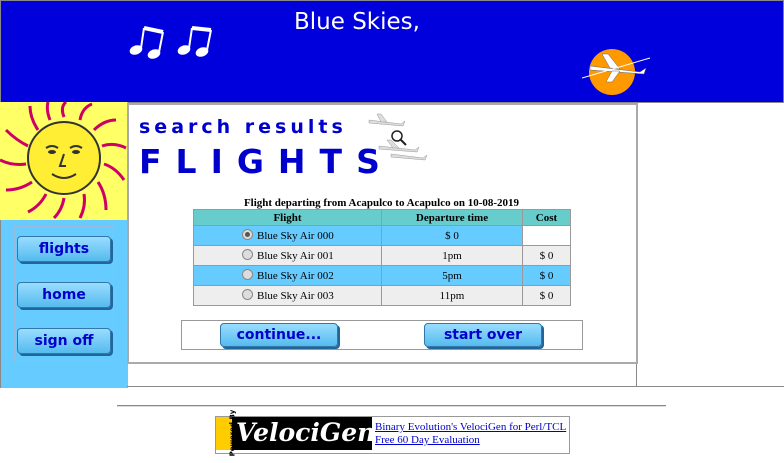 Image resolution: width=784 pixels, height=463 pixels. Describe the element at coordinates (710, 244) in the screenshot. I see `right-panel` at that location.